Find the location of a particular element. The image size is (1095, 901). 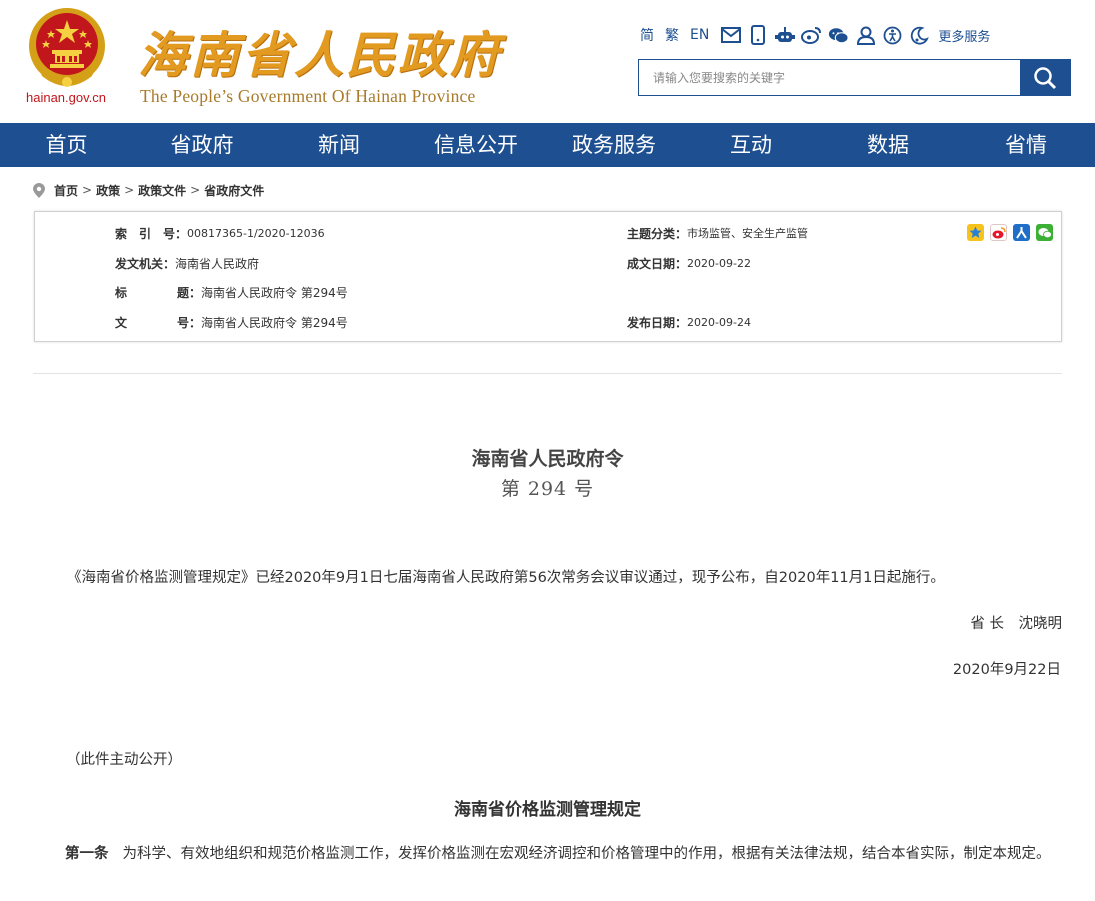

english-link: EN is located at coordinates (699, 35).